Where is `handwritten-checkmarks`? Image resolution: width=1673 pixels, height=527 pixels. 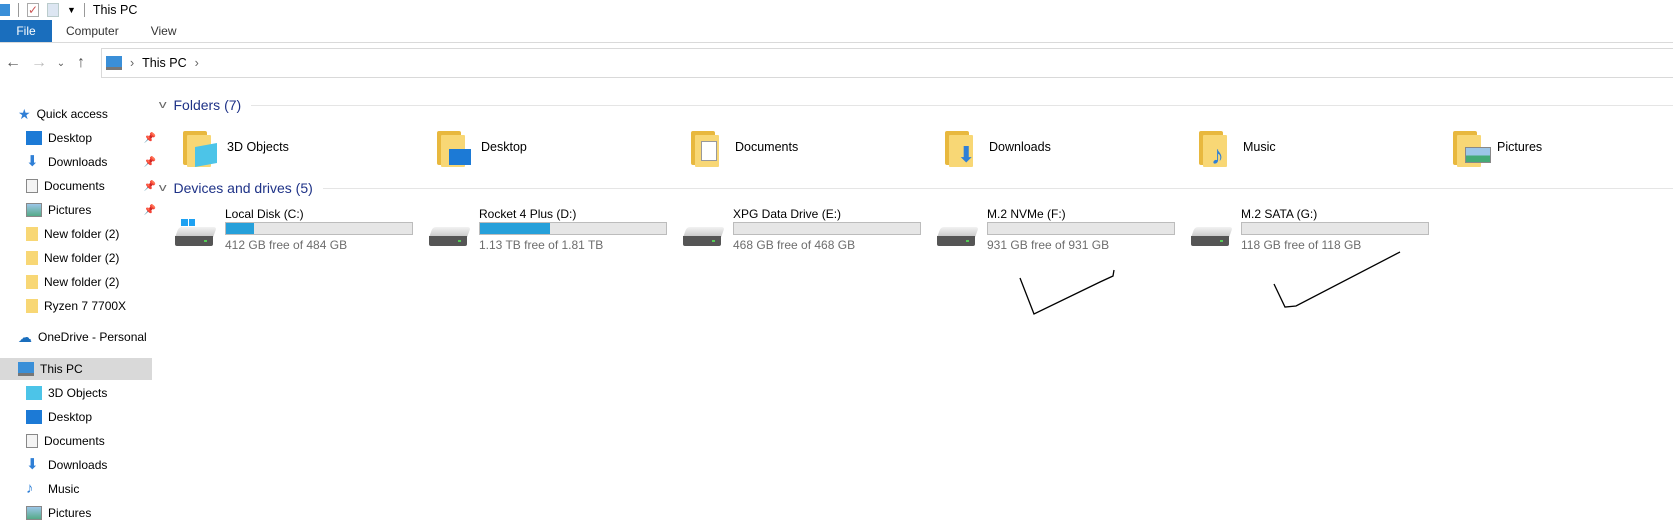 handwritten-checkmarks is located at coordinates (1210, 283).